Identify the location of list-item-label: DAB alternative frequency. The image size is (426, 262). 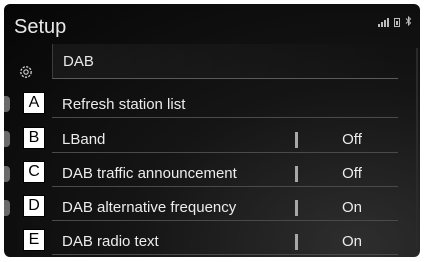
(149, 207).